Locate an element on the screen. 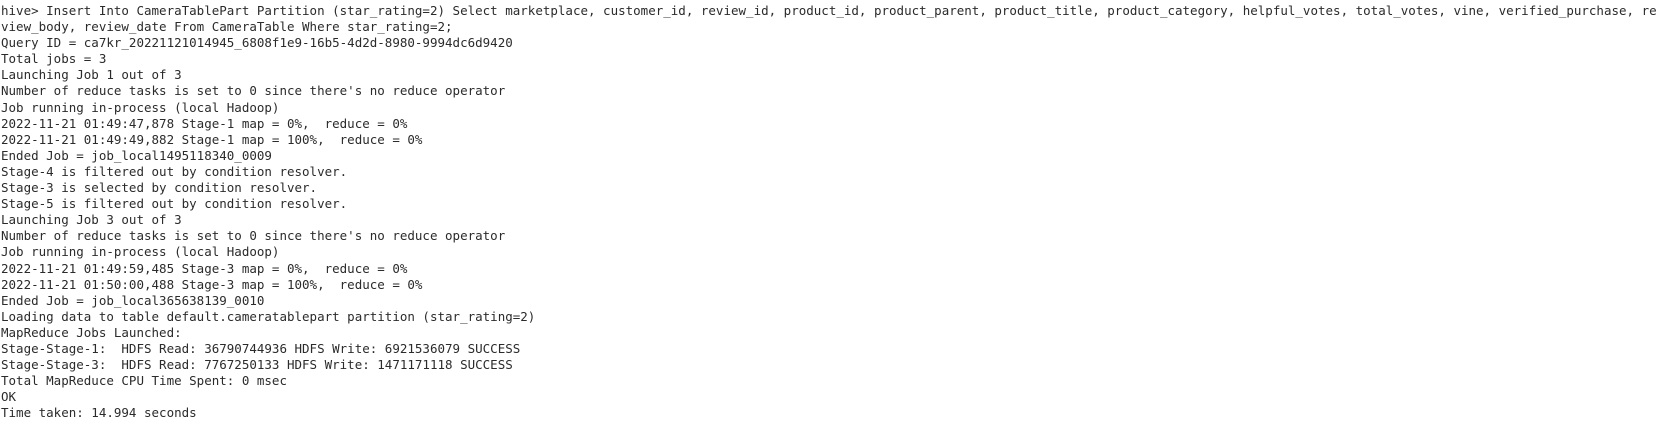 The width and height of the screenshot is (1656, 443). terminal-output-line: Time taken: 14.994 seconds is located at coordinates (99, 413).